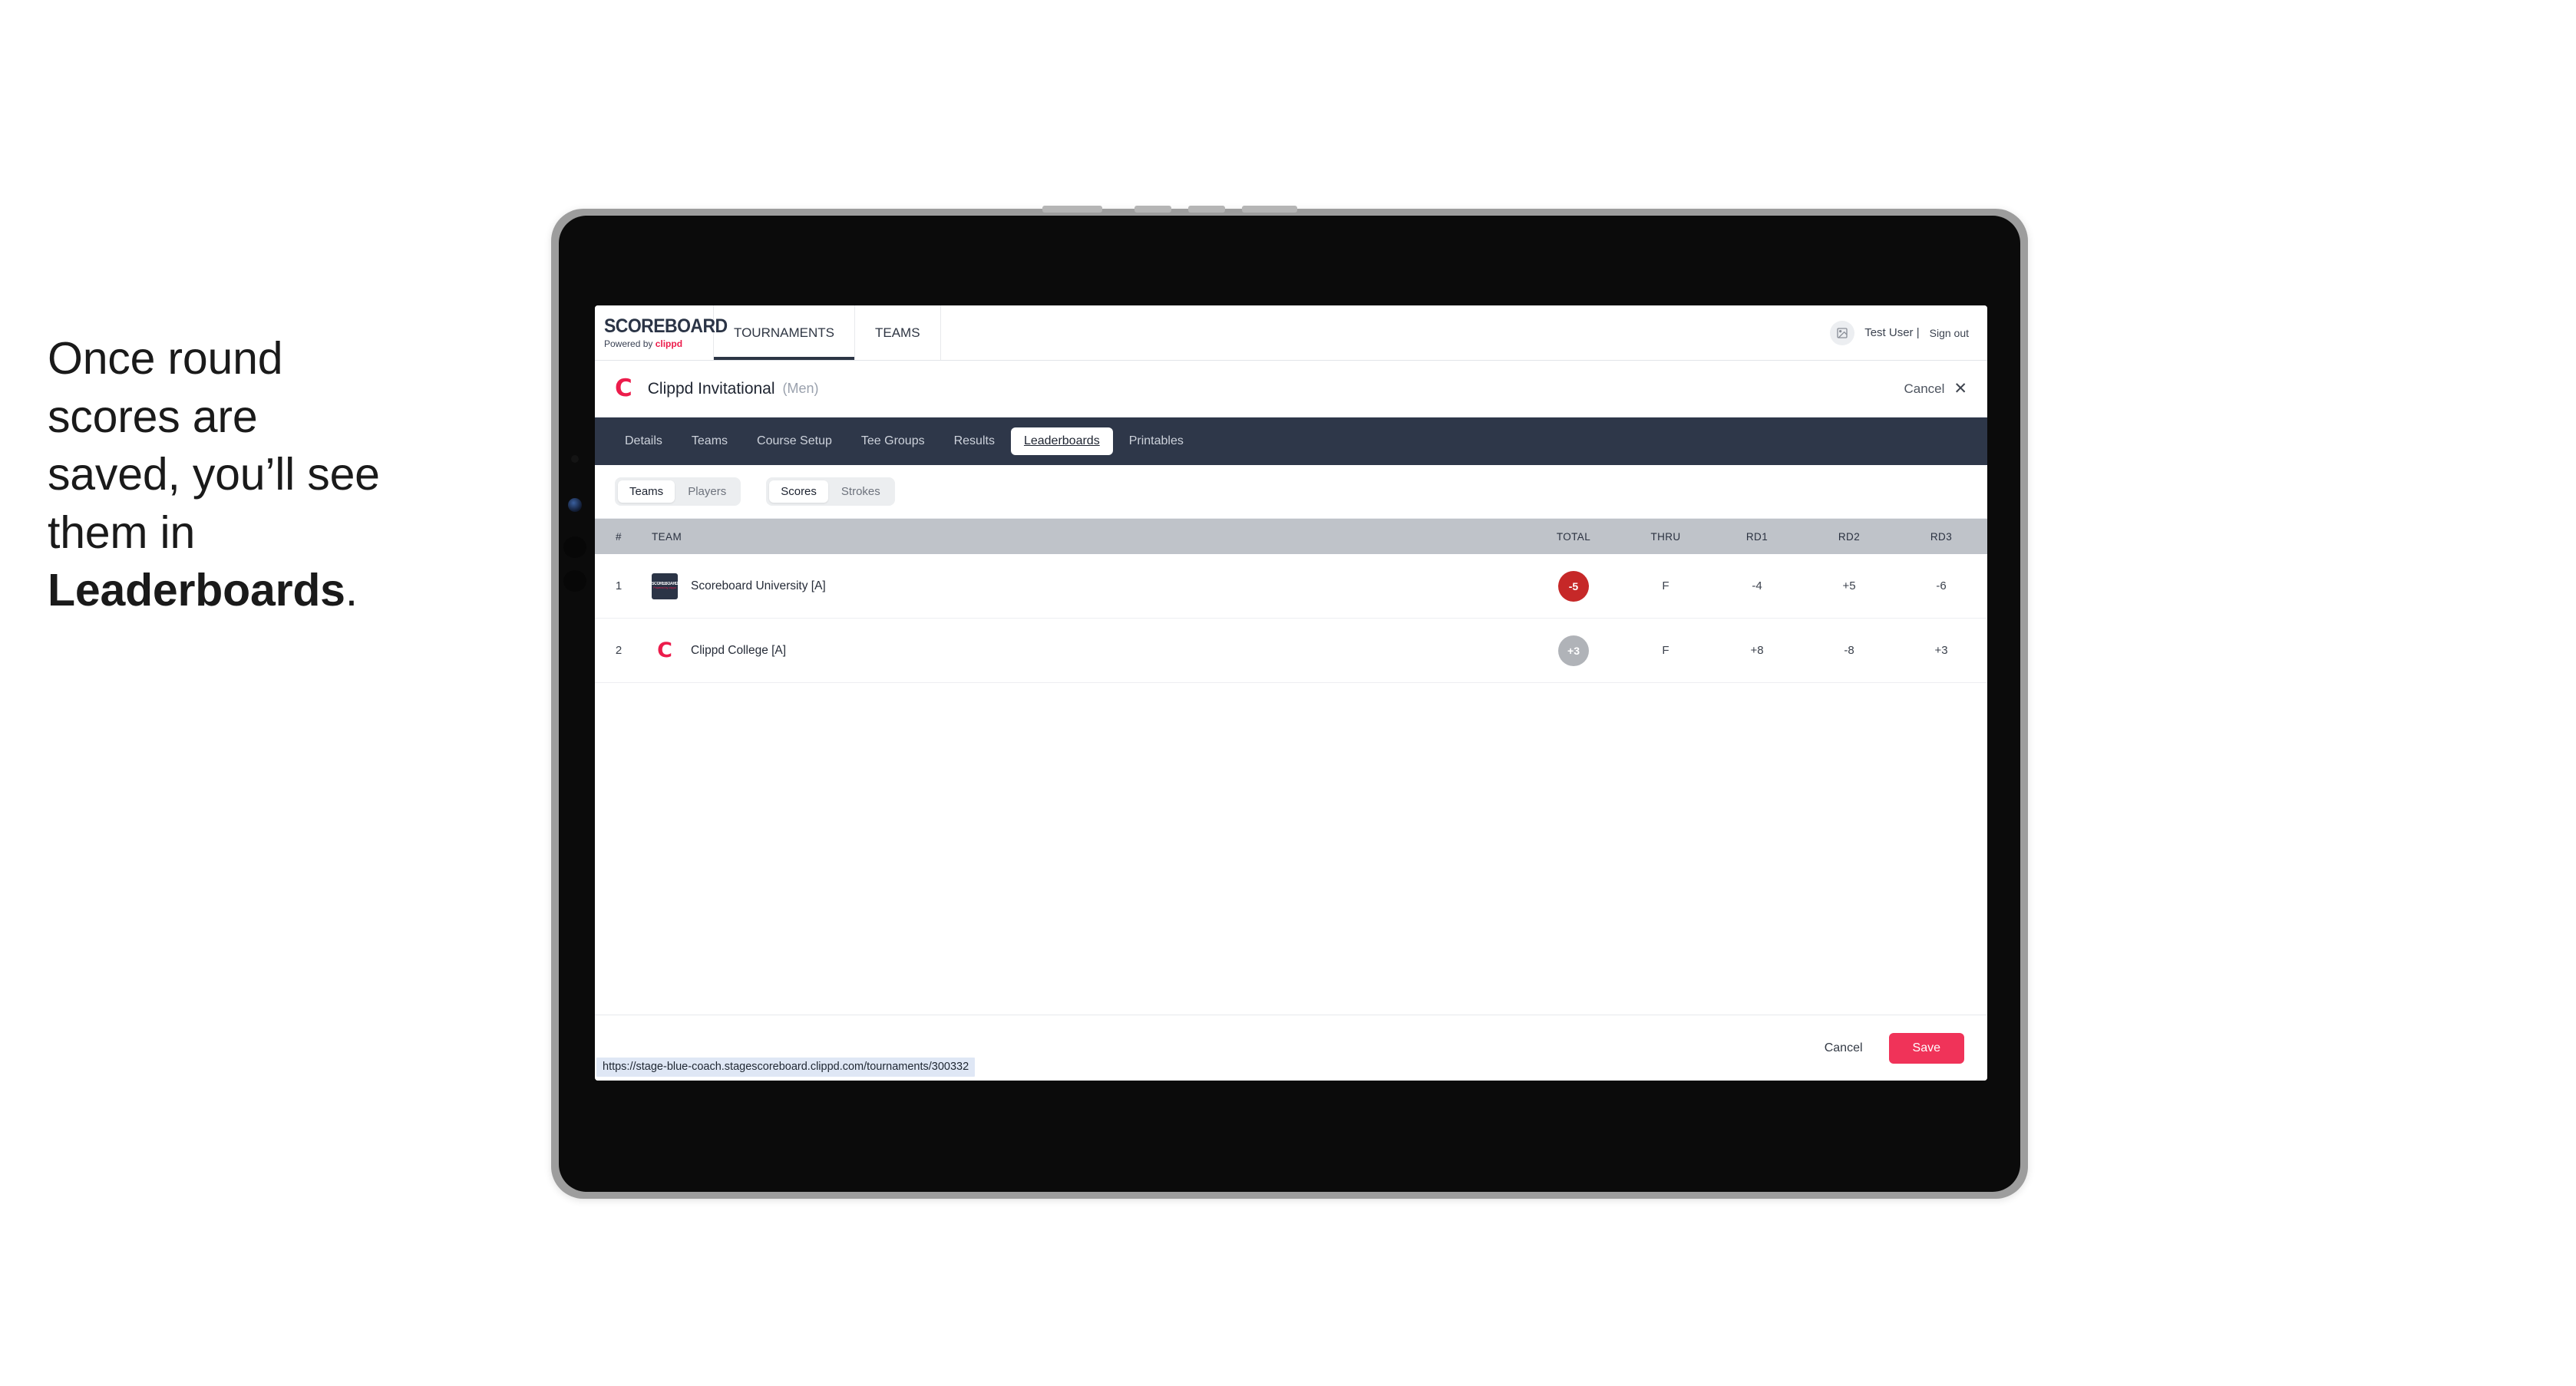 This screenshot has height=1386, width=2576. I want to click on row-total-cell: +3, so click(1573, 650).